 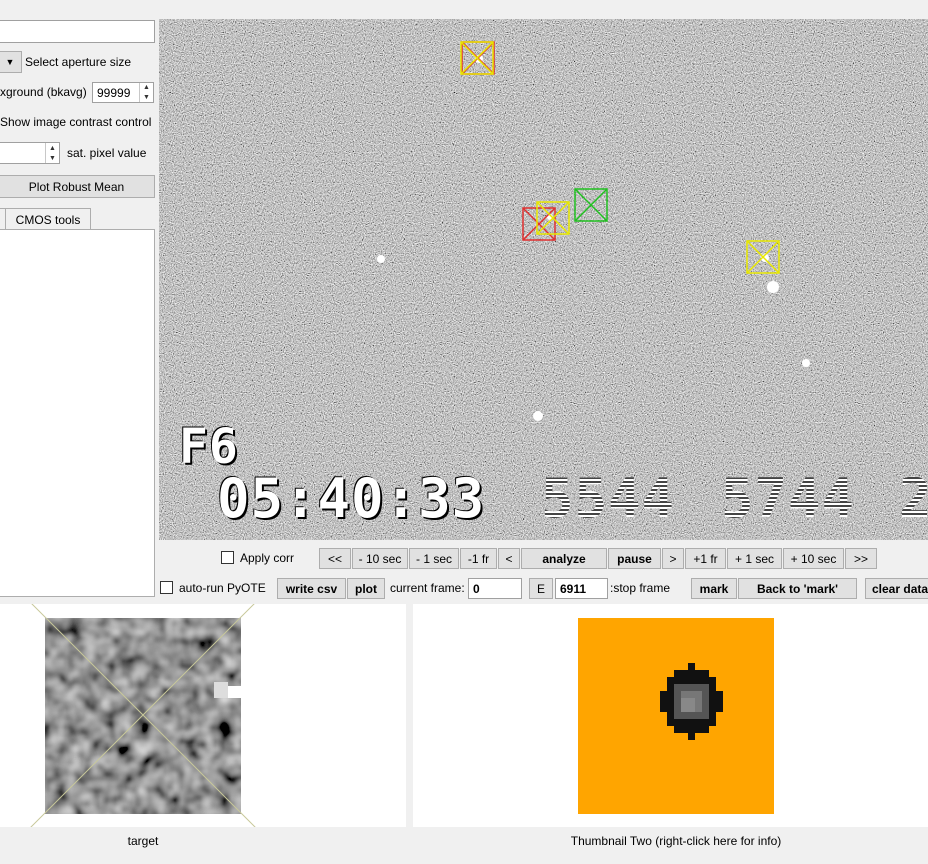 What do you see at coordinates (77, 31) in the screenshot?
I see `top-text-field` at bounding box center [77, 31].